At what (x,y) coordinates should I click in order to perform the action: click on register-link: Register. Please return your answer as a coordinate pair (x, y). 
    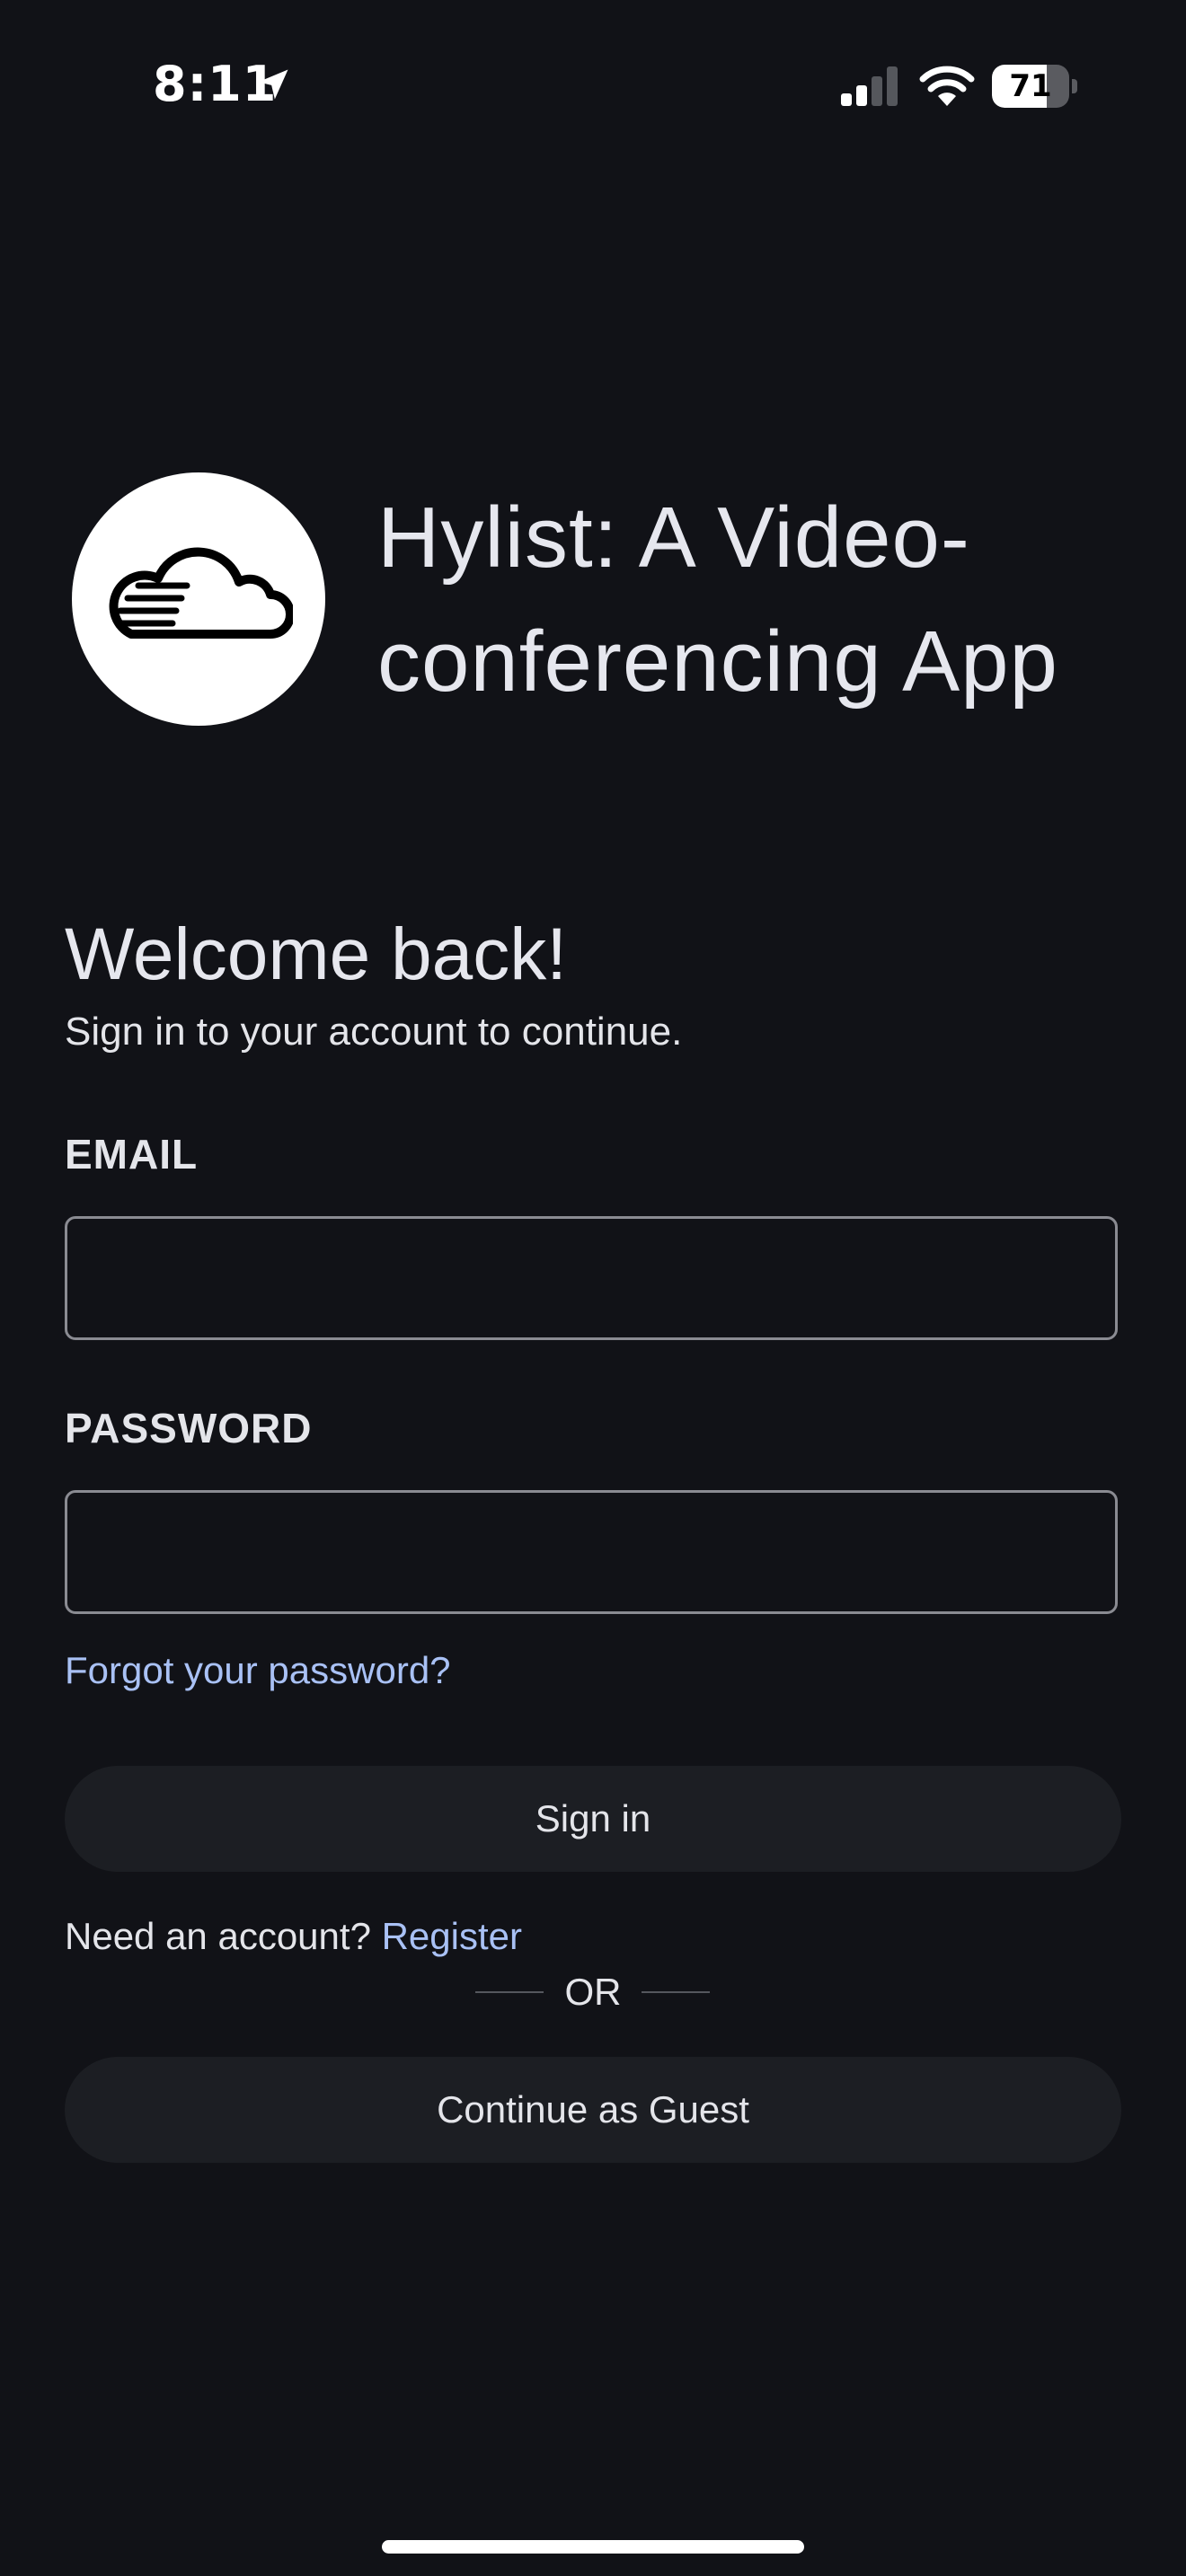
    Looking at the image, I should click on (452, 1936).